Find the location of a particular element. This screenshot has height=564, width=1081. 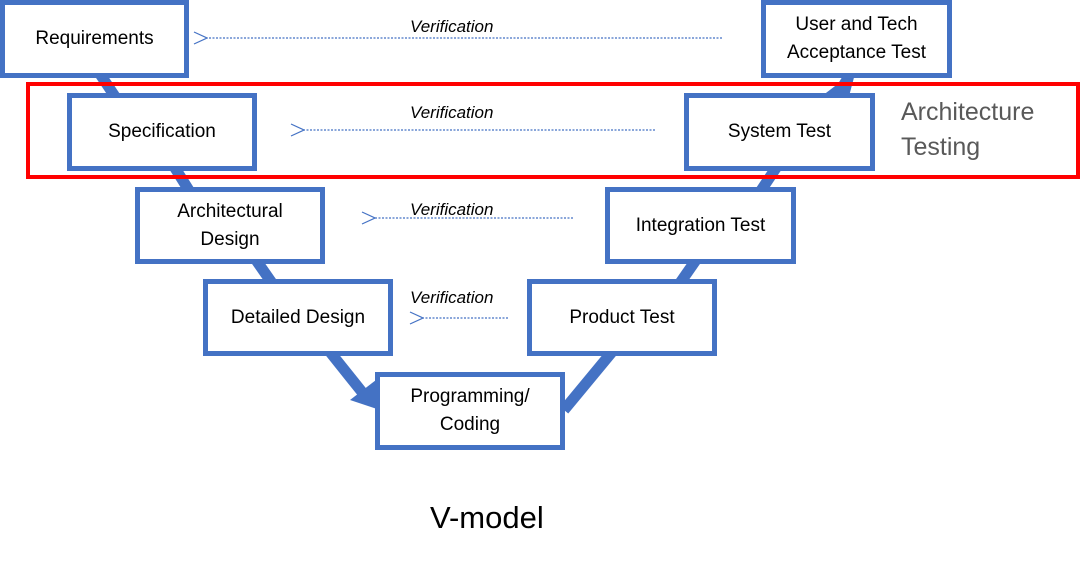

diagram-title: V-model is located at coordinates (487, 517).